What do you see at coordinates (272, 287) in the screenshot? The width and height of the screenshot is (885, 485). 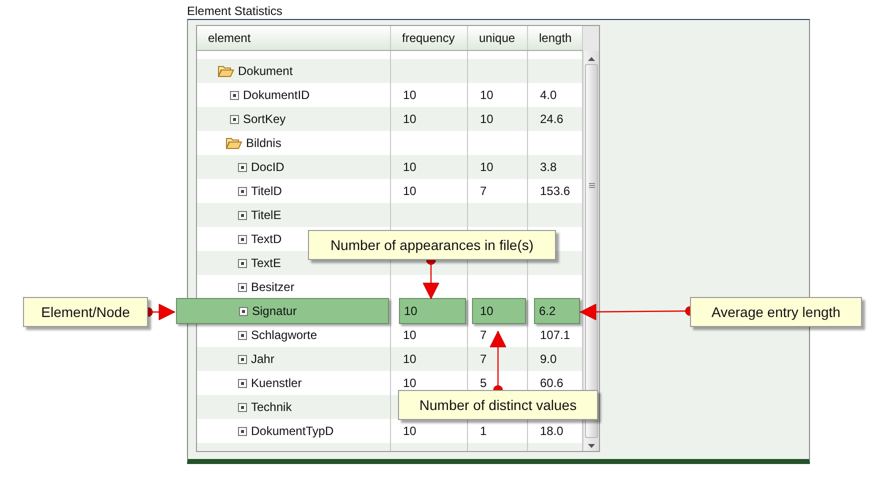 I see `element-name: Besitzer` at bounding box center [272, 287].